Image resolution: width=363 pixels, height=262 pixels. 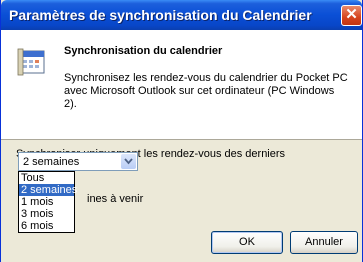 I want to click on future-weeks-label: ines à venir, so click(x=115, y=199).